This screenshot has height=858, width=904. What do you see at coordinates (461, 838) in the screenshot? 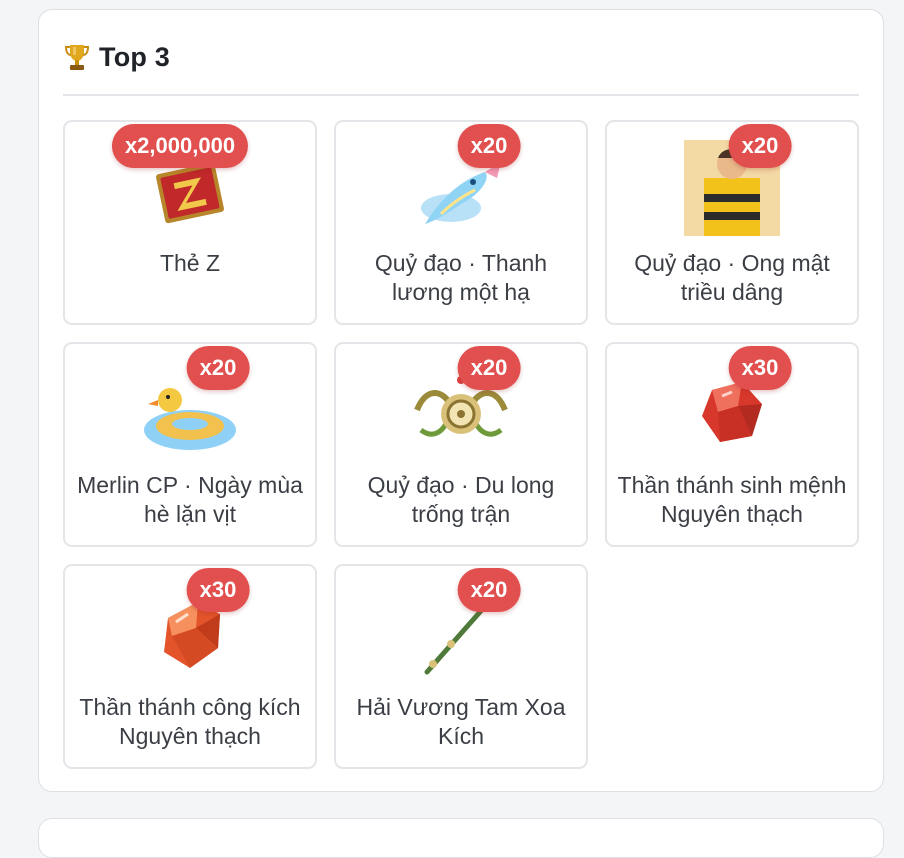
I see `next-panel` at bounding box center [461, 838].